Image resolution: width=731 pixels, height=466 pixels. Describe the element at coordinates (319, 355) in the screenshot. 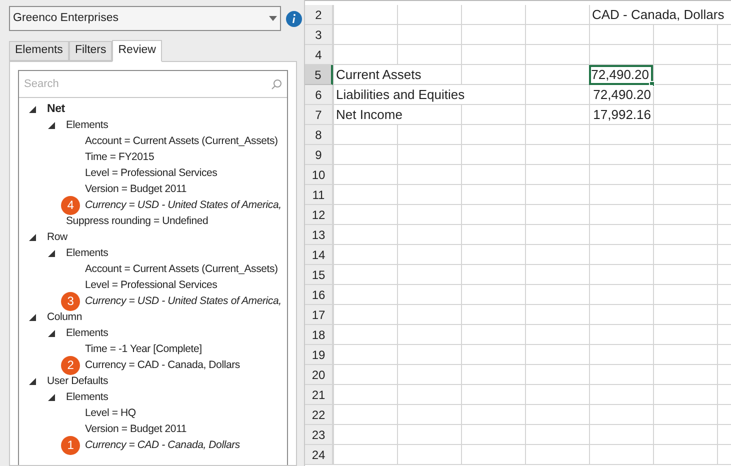

I see `row-header: 19` at that location.